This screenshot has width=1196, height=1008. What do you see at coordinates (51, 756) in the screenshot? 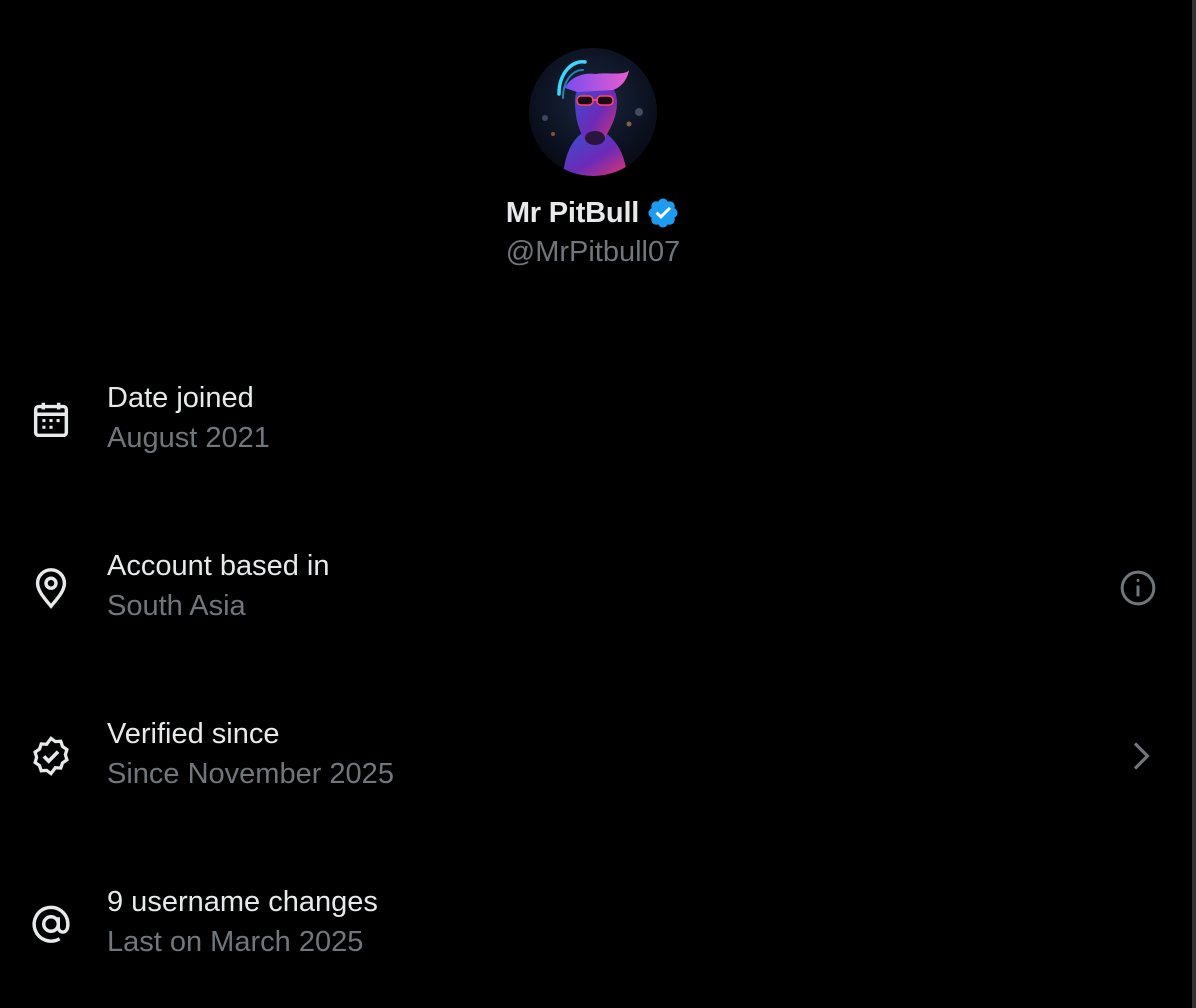
I see `verified-check-icon` at bounding box center [51, 756].